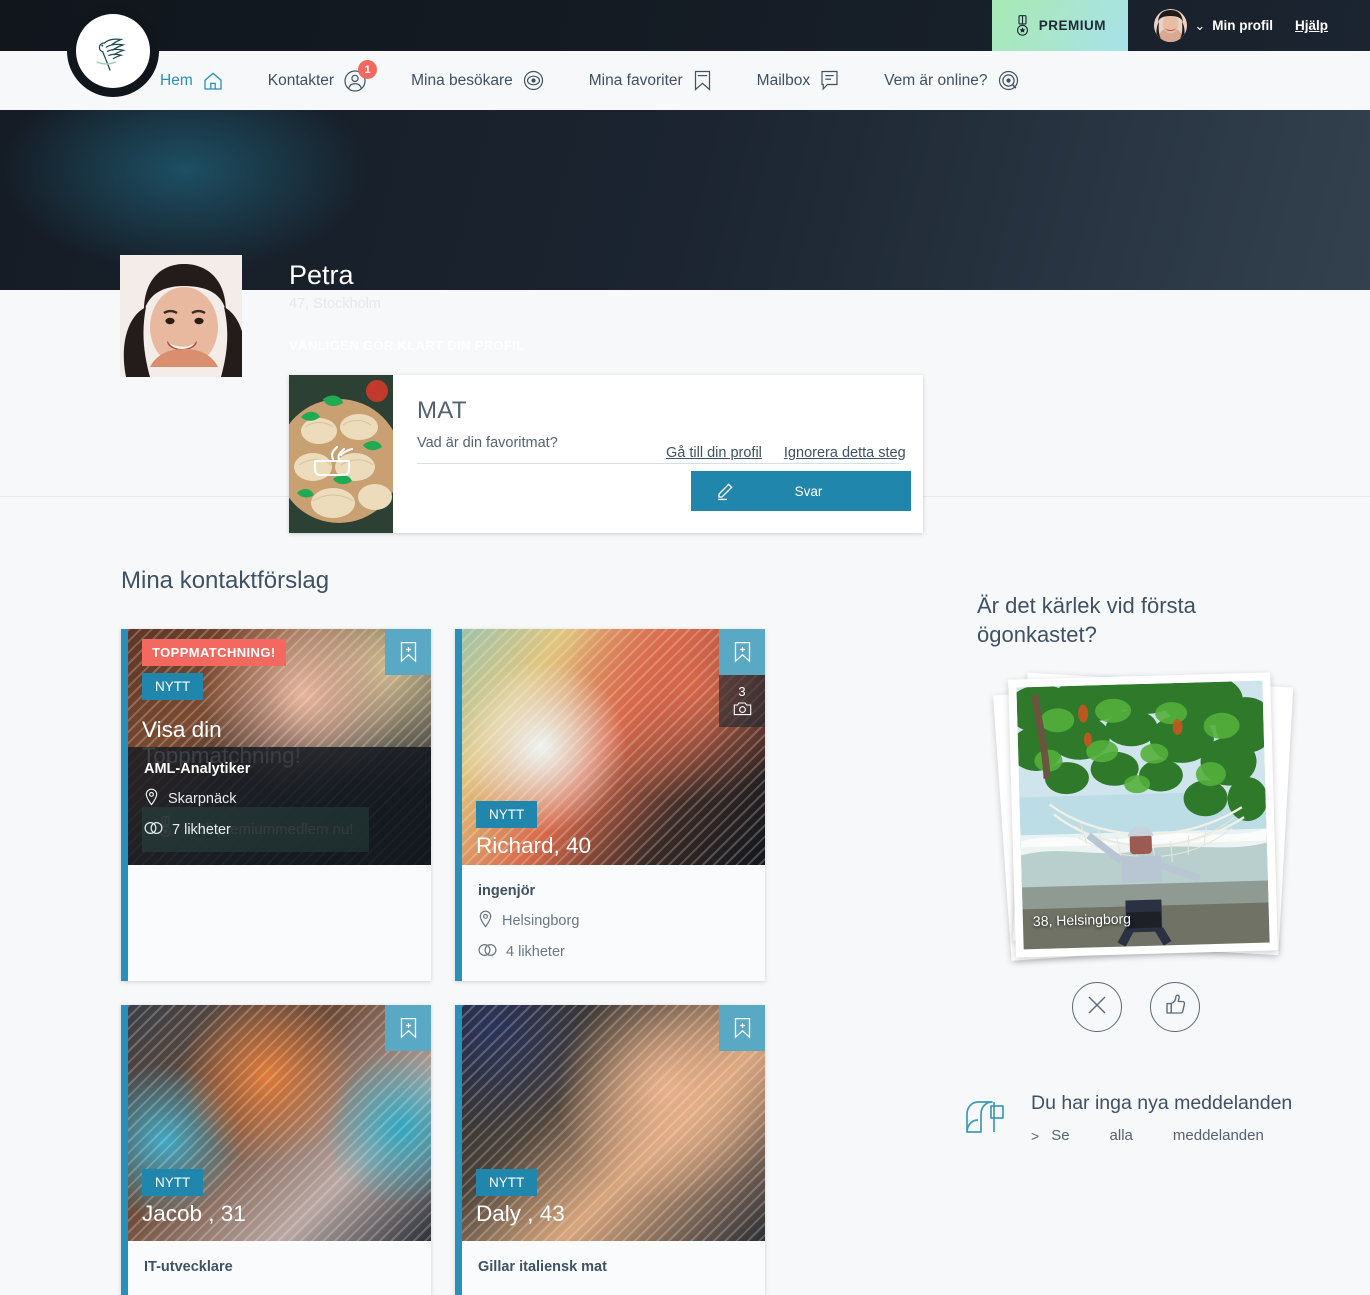 The image size is (1370, 1295). I want to click on card-job: ingenjör, so click(507, 891).